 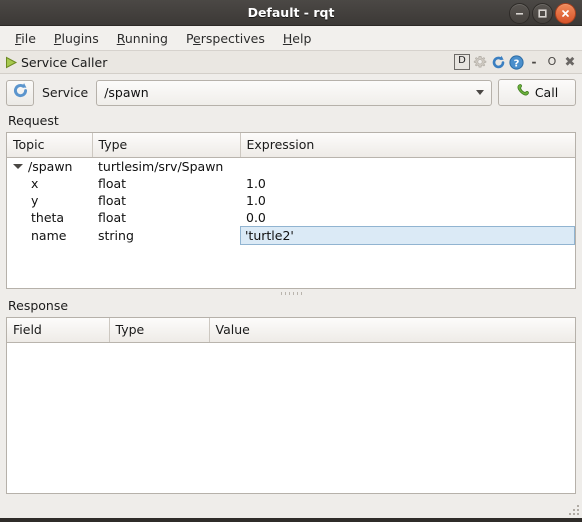 I want to click on request-cell-topic: y, so click(x=49, y=200).